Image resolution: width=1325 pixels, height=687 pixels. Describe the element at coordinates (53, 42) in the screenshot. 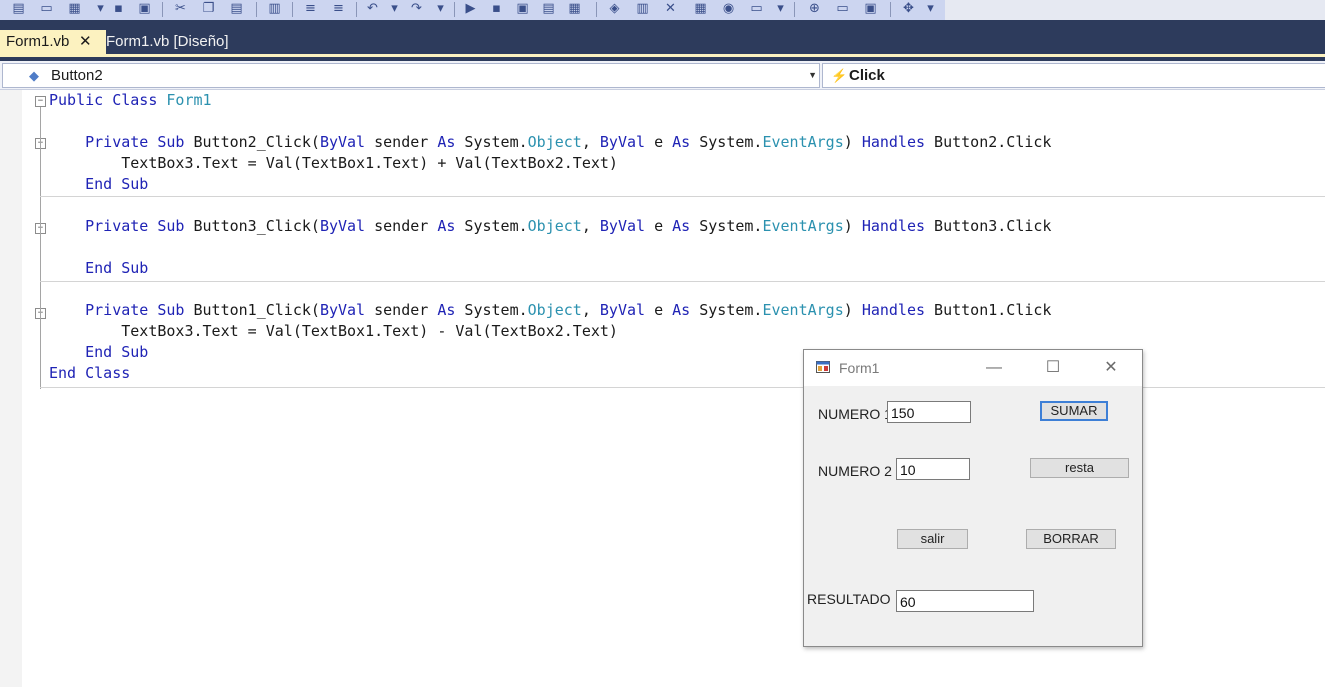

I see `tab-form1-vb: Form1.vb ✕` at that location.